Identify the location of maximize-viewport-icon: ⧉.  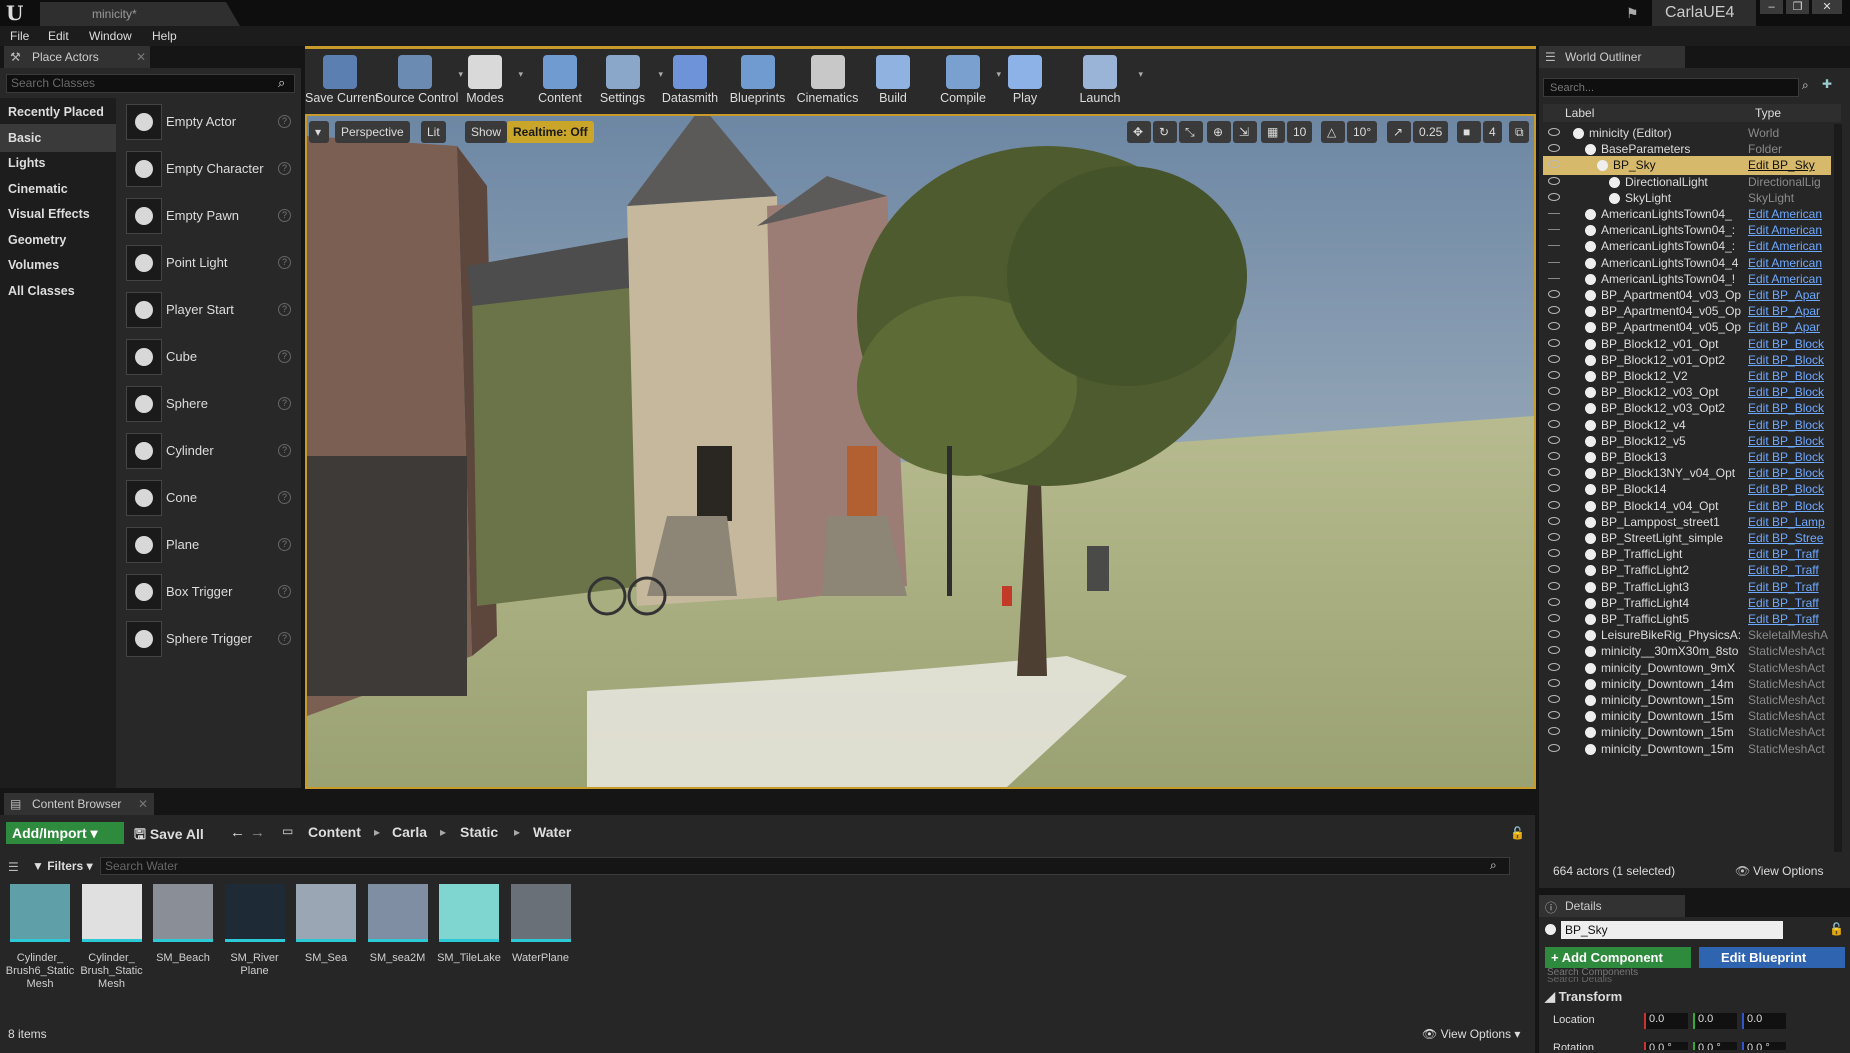
(1519, 132).